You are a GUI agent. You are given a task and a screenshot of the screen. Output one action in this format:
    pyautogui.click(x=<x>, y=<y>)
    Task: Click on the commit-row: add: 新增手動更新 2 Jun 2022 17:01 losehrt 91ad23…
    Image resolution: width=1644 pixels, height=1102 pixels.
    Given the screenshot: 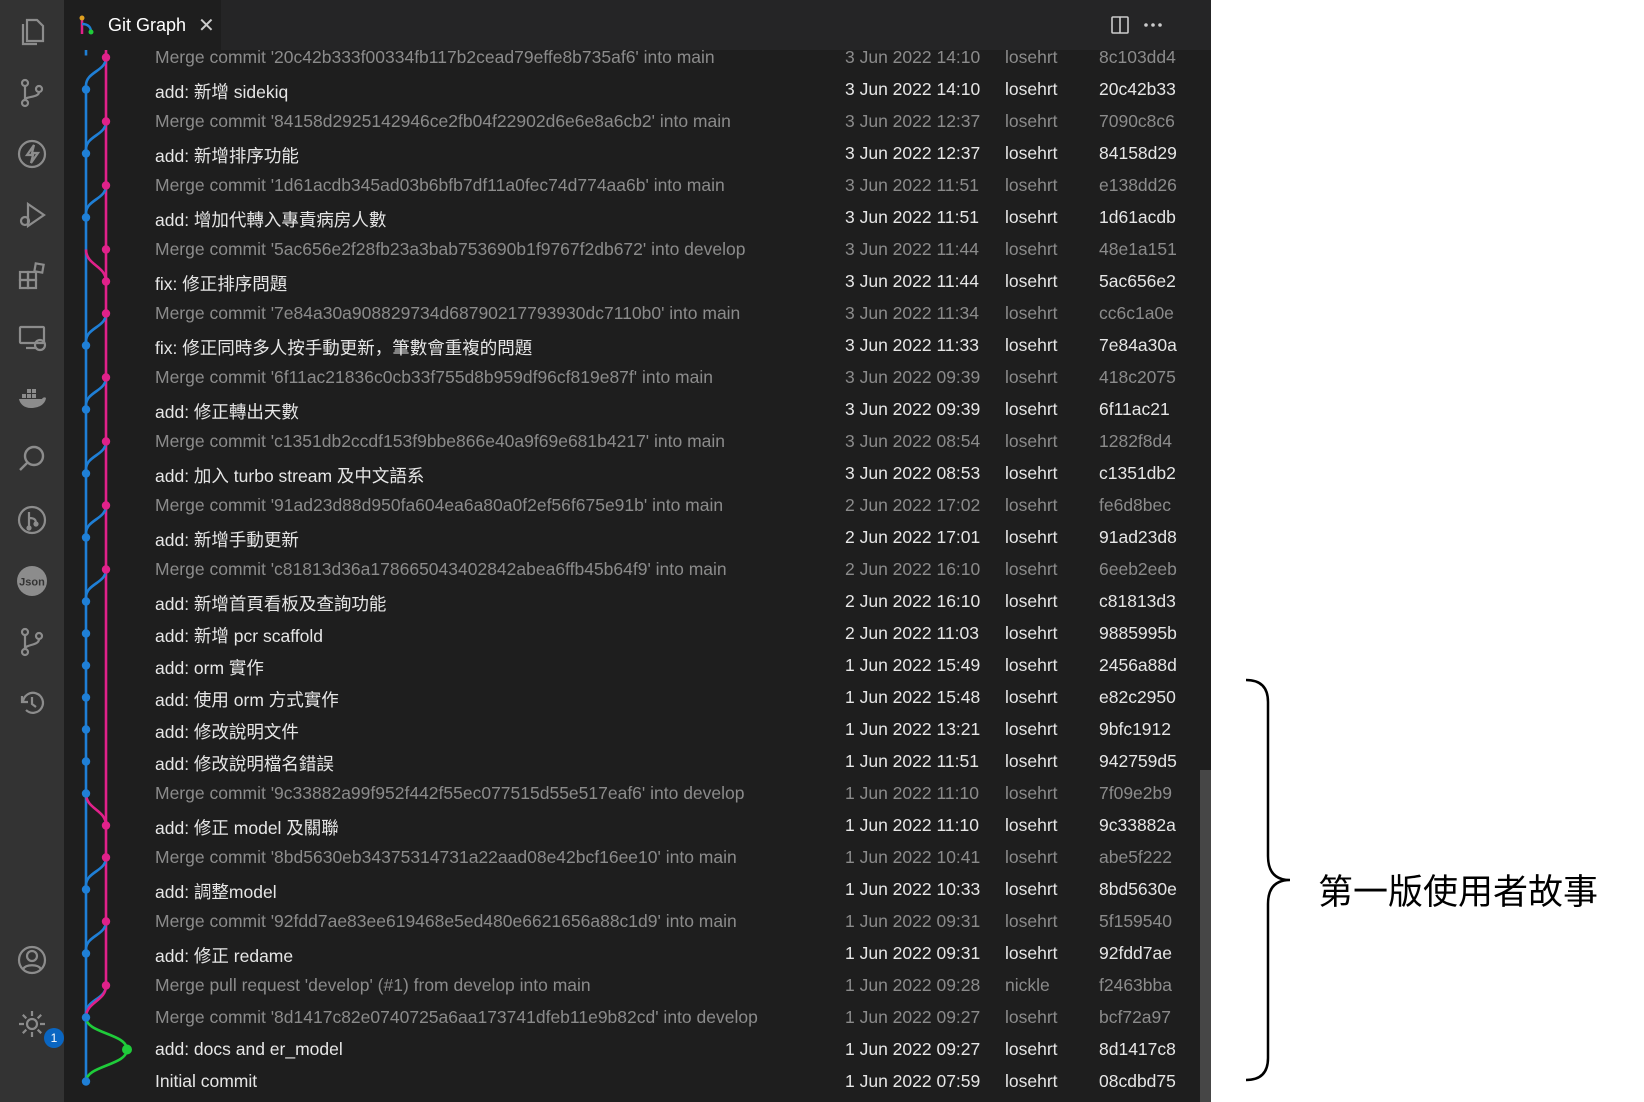 What is the action you would take?
    pyautogui.click(x=632, y=538)
    